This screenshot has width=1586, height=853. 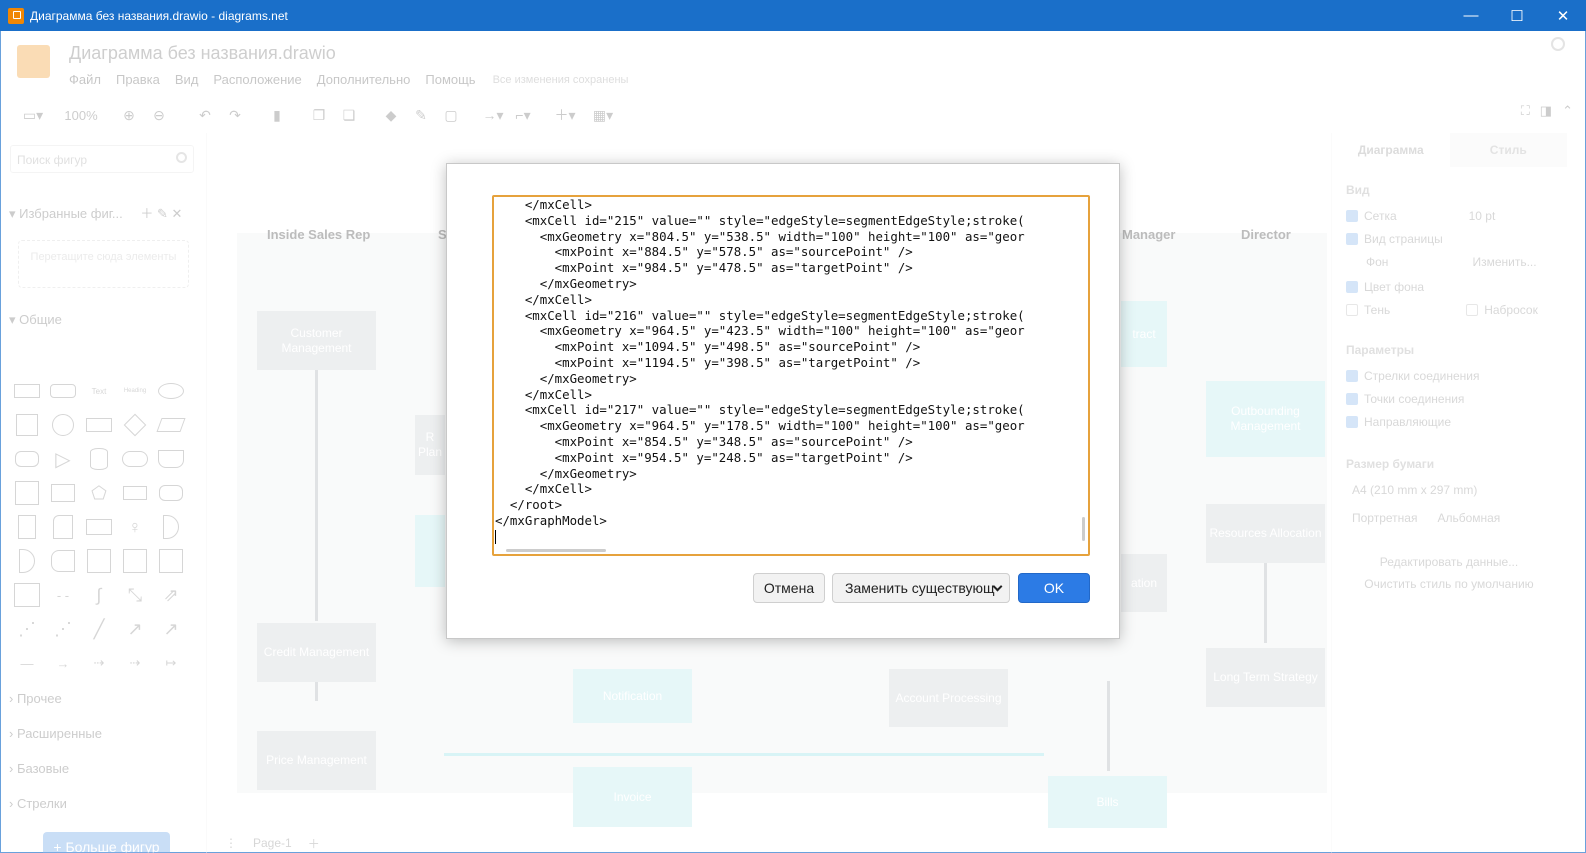 I want to click on replace-mode-select: Заменить существующ, so click(x=921, y=588).